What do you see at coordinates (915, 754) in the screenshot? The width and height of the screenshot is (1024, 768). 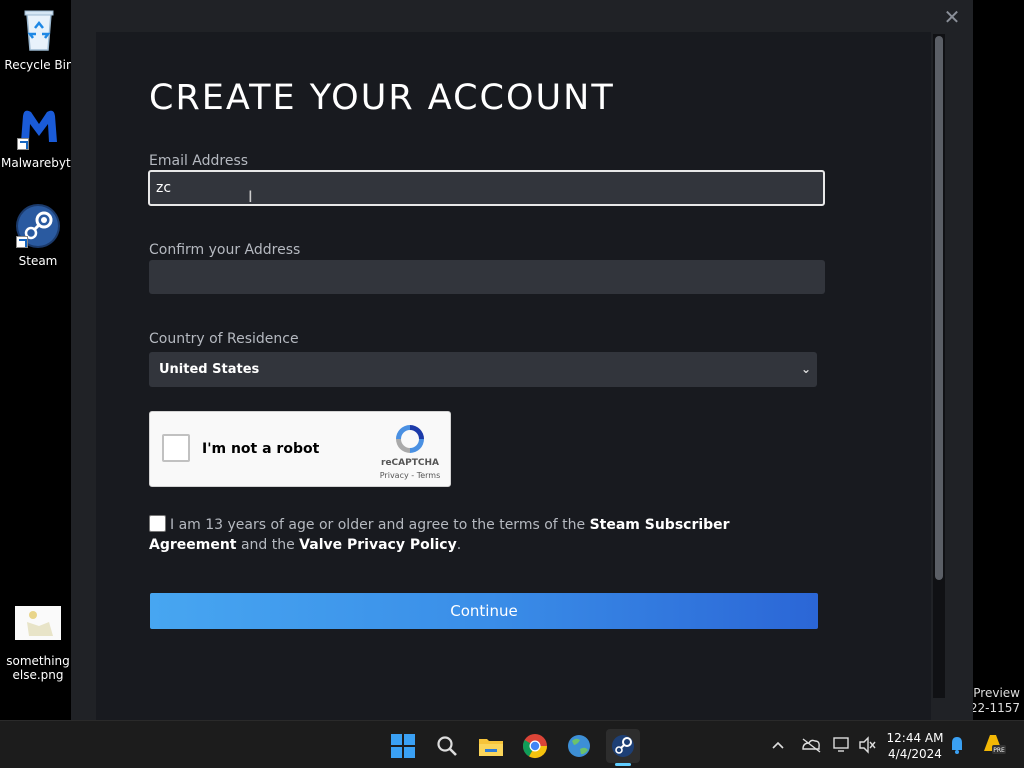 I see `clock-date: 4/4/2024` at bounding box center [915, 754].